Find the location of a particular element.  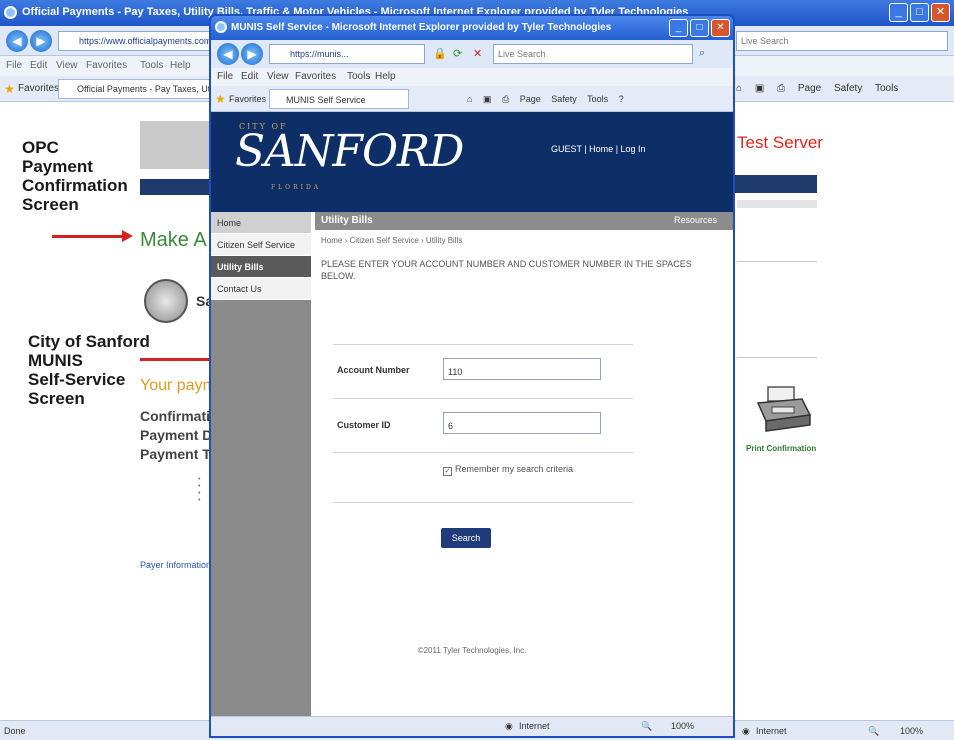

munis-menu-bar: File Edit View Favorites Tools Help is located at coordinates (472, 77).